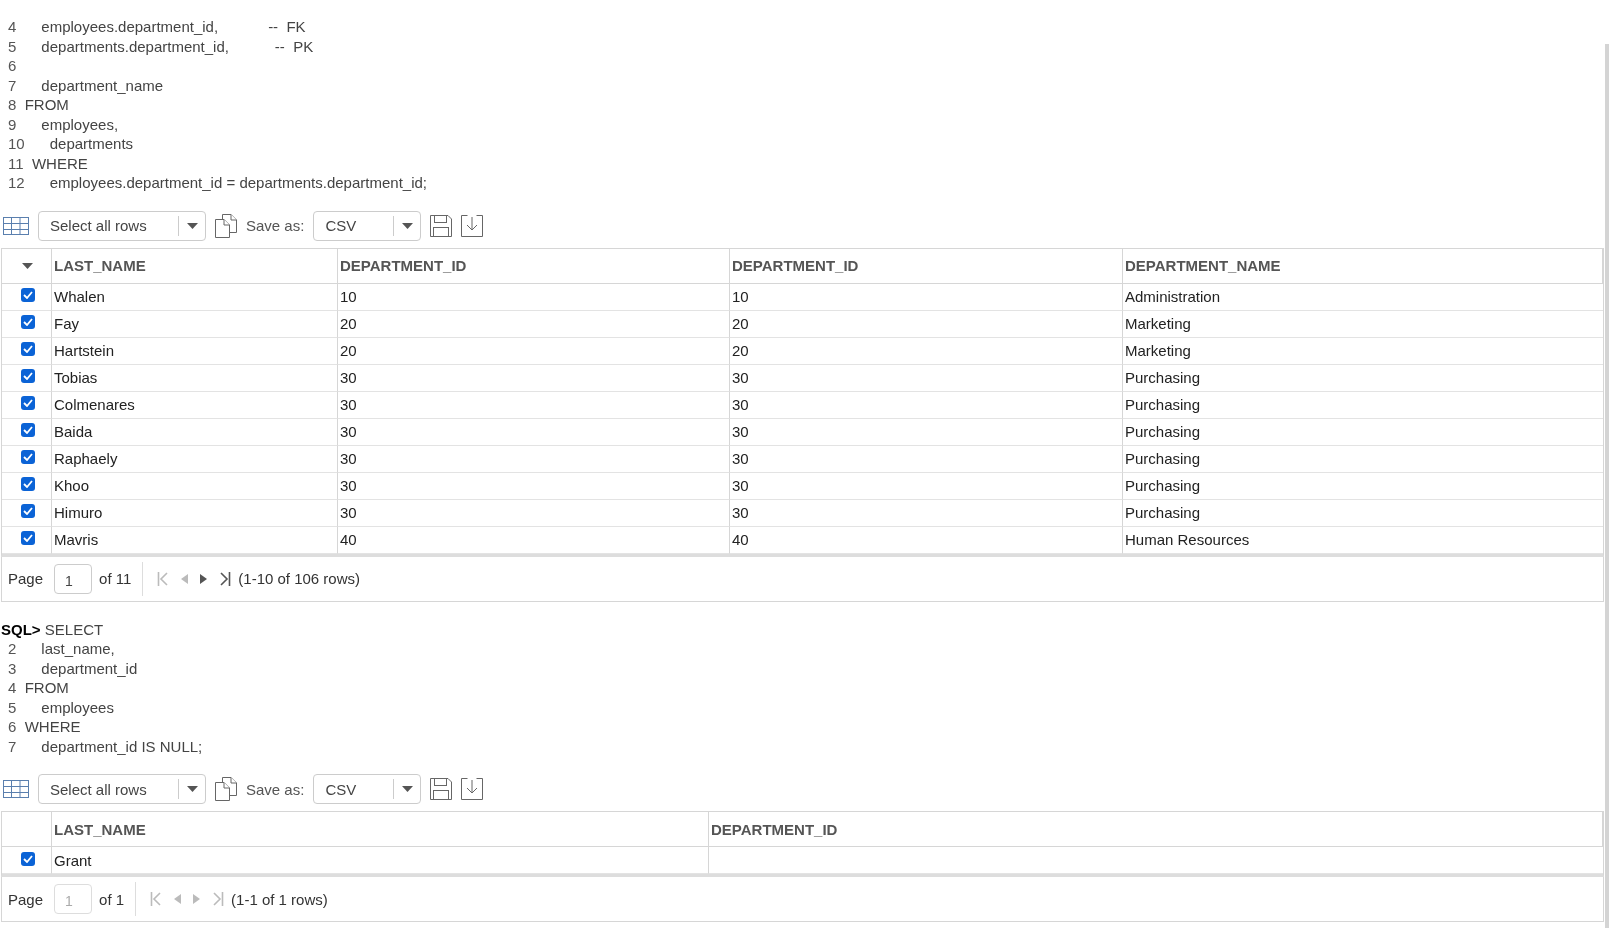 This screenshot has height=928, width=1609. Describe the element at coordinates (73, 578) in the screenshot. I see `page-input: 1` at that location.